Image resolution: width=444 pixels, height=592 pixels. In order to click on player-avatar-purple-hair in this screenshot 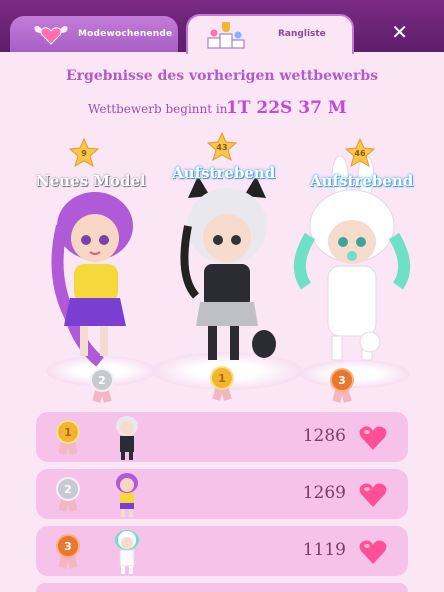, I will do `click(95, 278)`.